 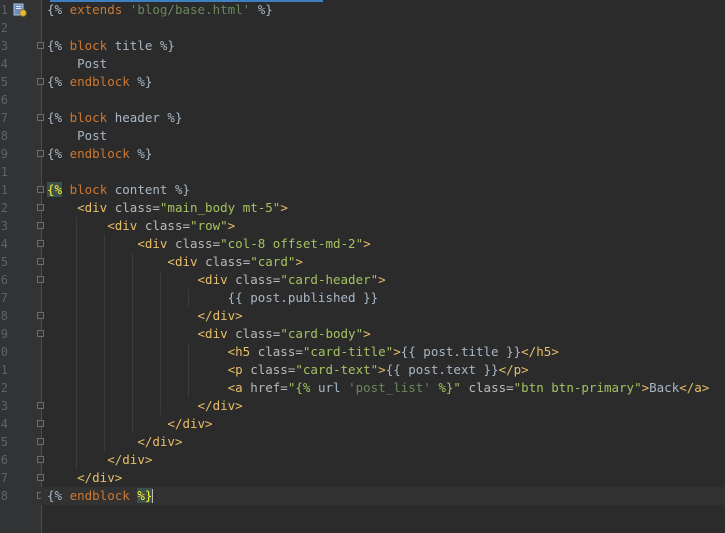 I want to click on code-token: </div>, so click(x=220, y=315).